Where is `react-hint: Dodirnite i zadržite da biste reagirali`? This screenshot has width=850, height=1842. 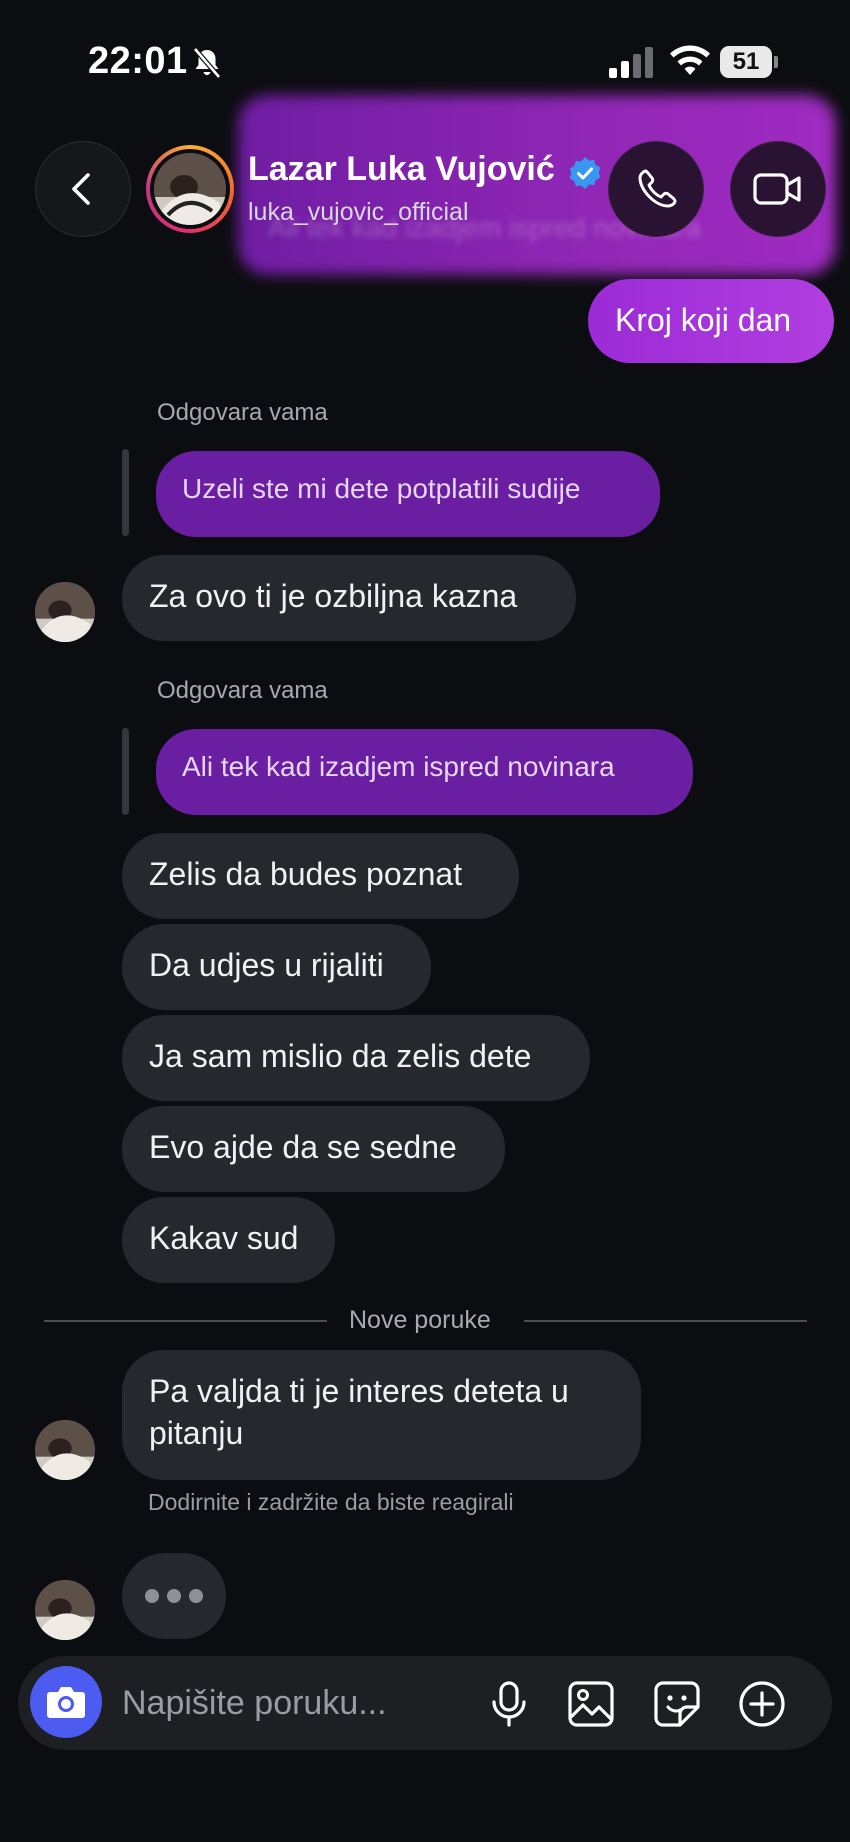 react-hint: Dodirnite i zadržite da biste reagirali is located at coordinates (331, 1502).